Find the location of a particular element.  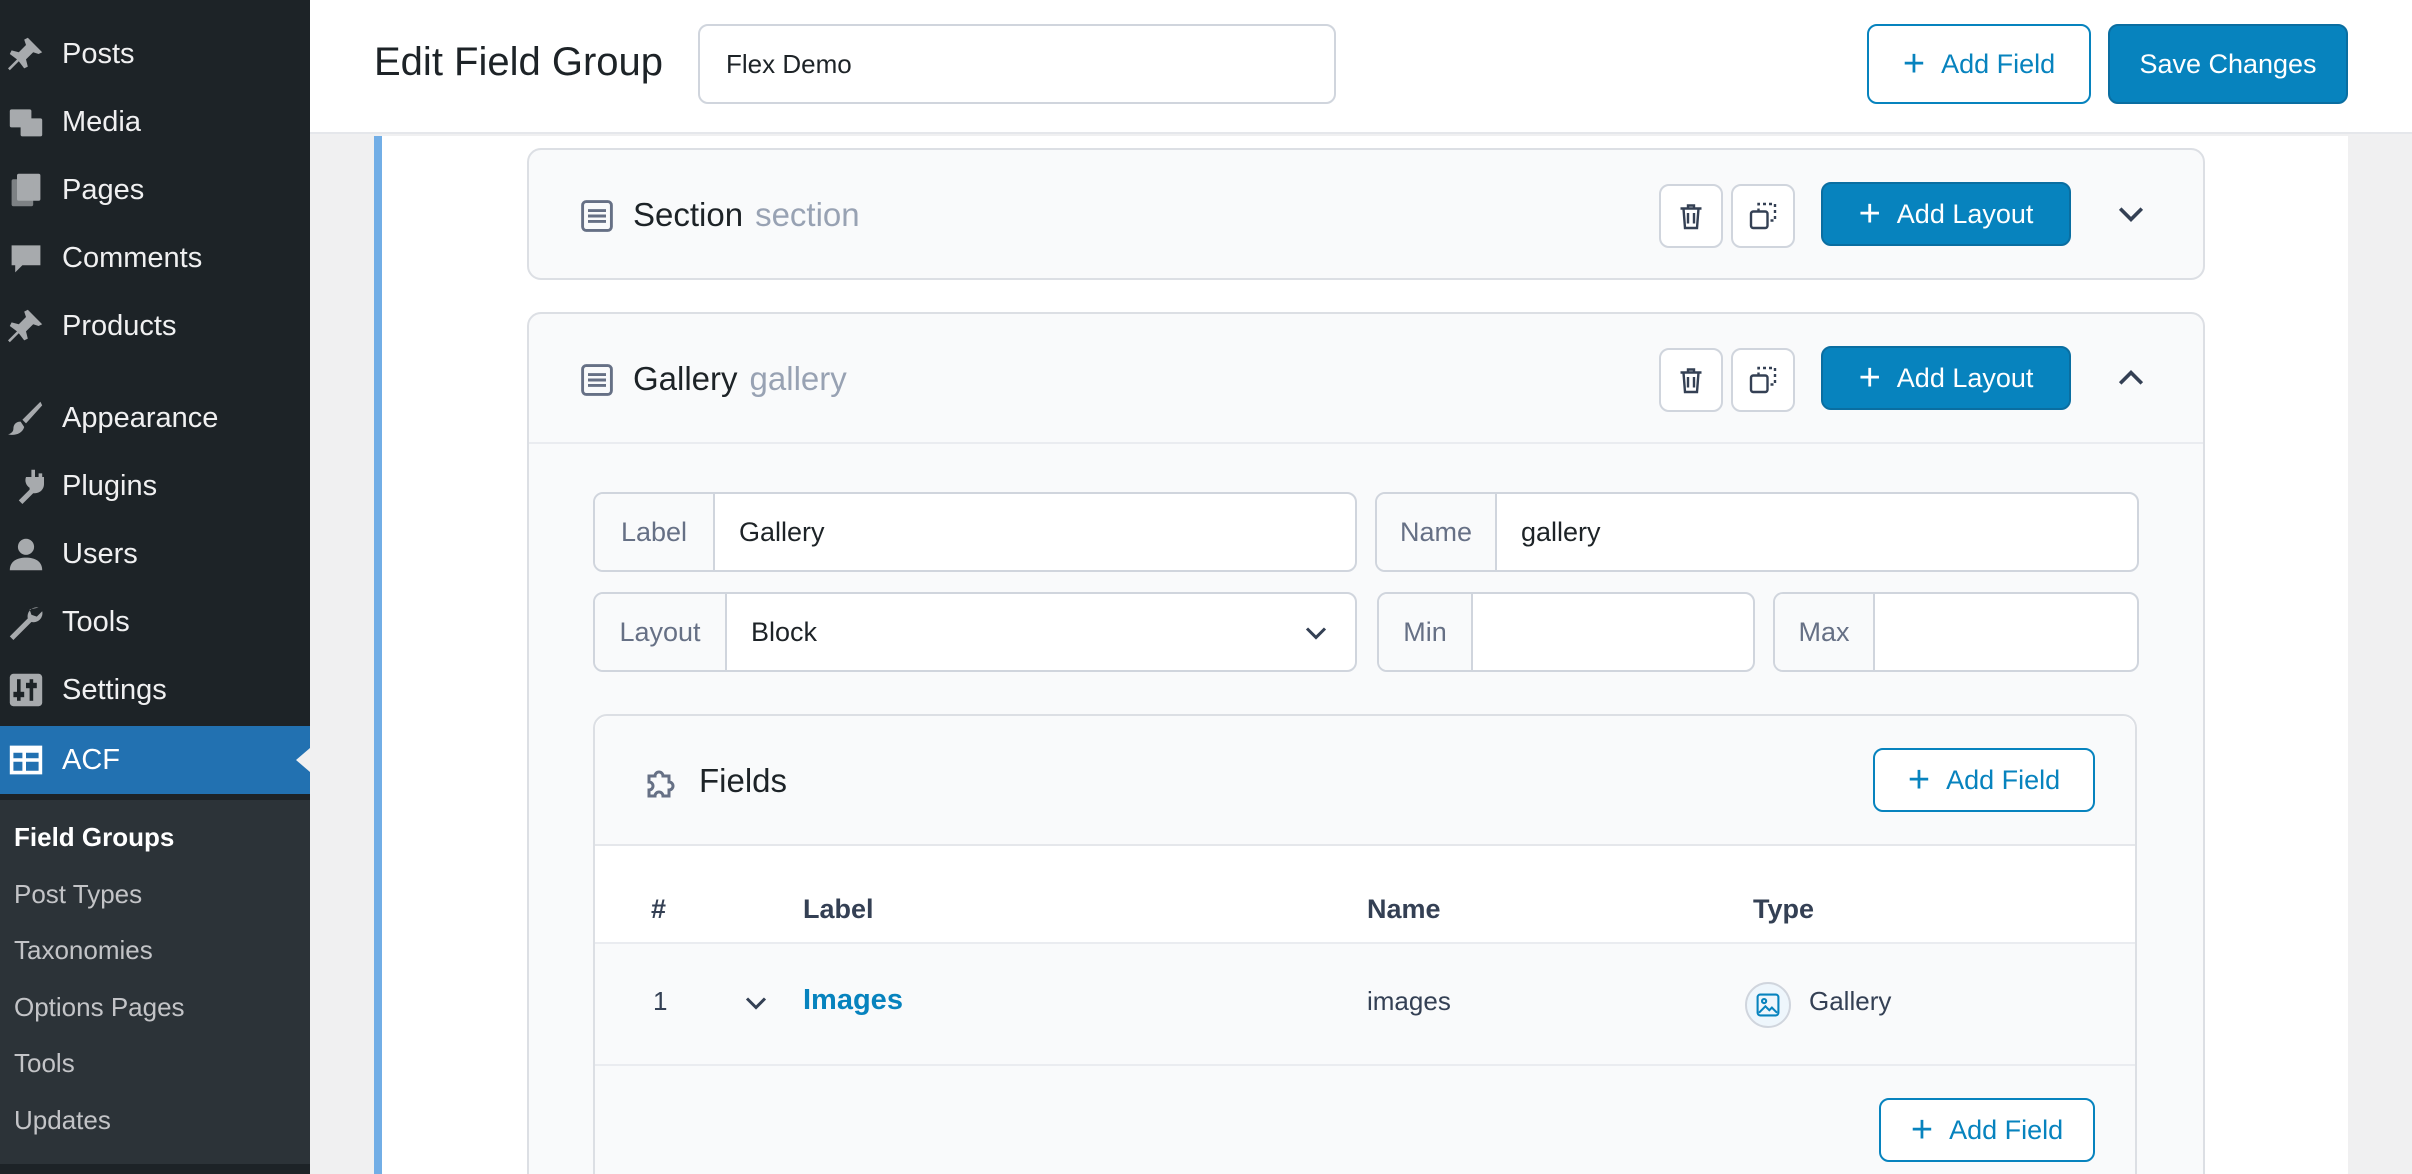

row-type: Gallery is located at coordinates (1850, 1001).